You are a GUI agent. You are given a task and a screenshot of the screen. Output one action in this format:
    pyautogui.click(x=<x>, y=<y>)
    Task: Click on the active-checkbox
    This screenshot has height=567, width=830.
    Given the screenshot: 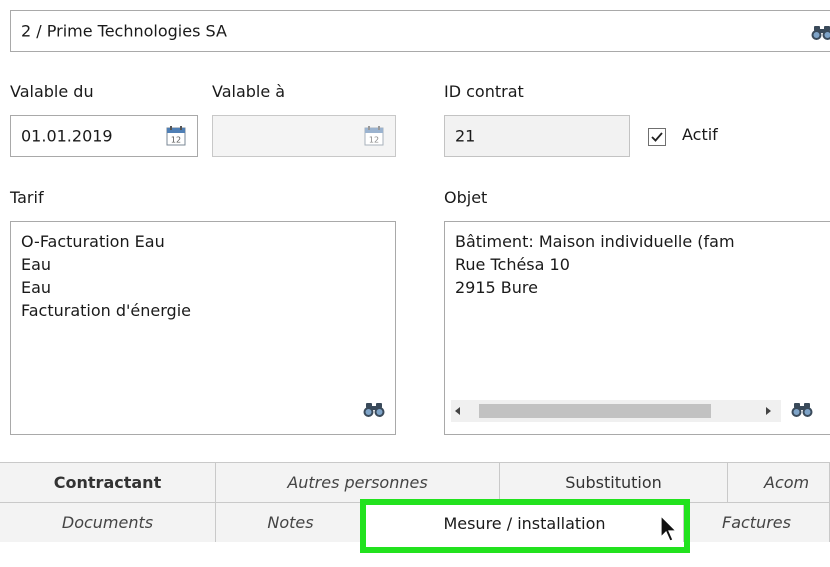 What is the action you would take?
    pyautogui.click(x=657, y=137)
    